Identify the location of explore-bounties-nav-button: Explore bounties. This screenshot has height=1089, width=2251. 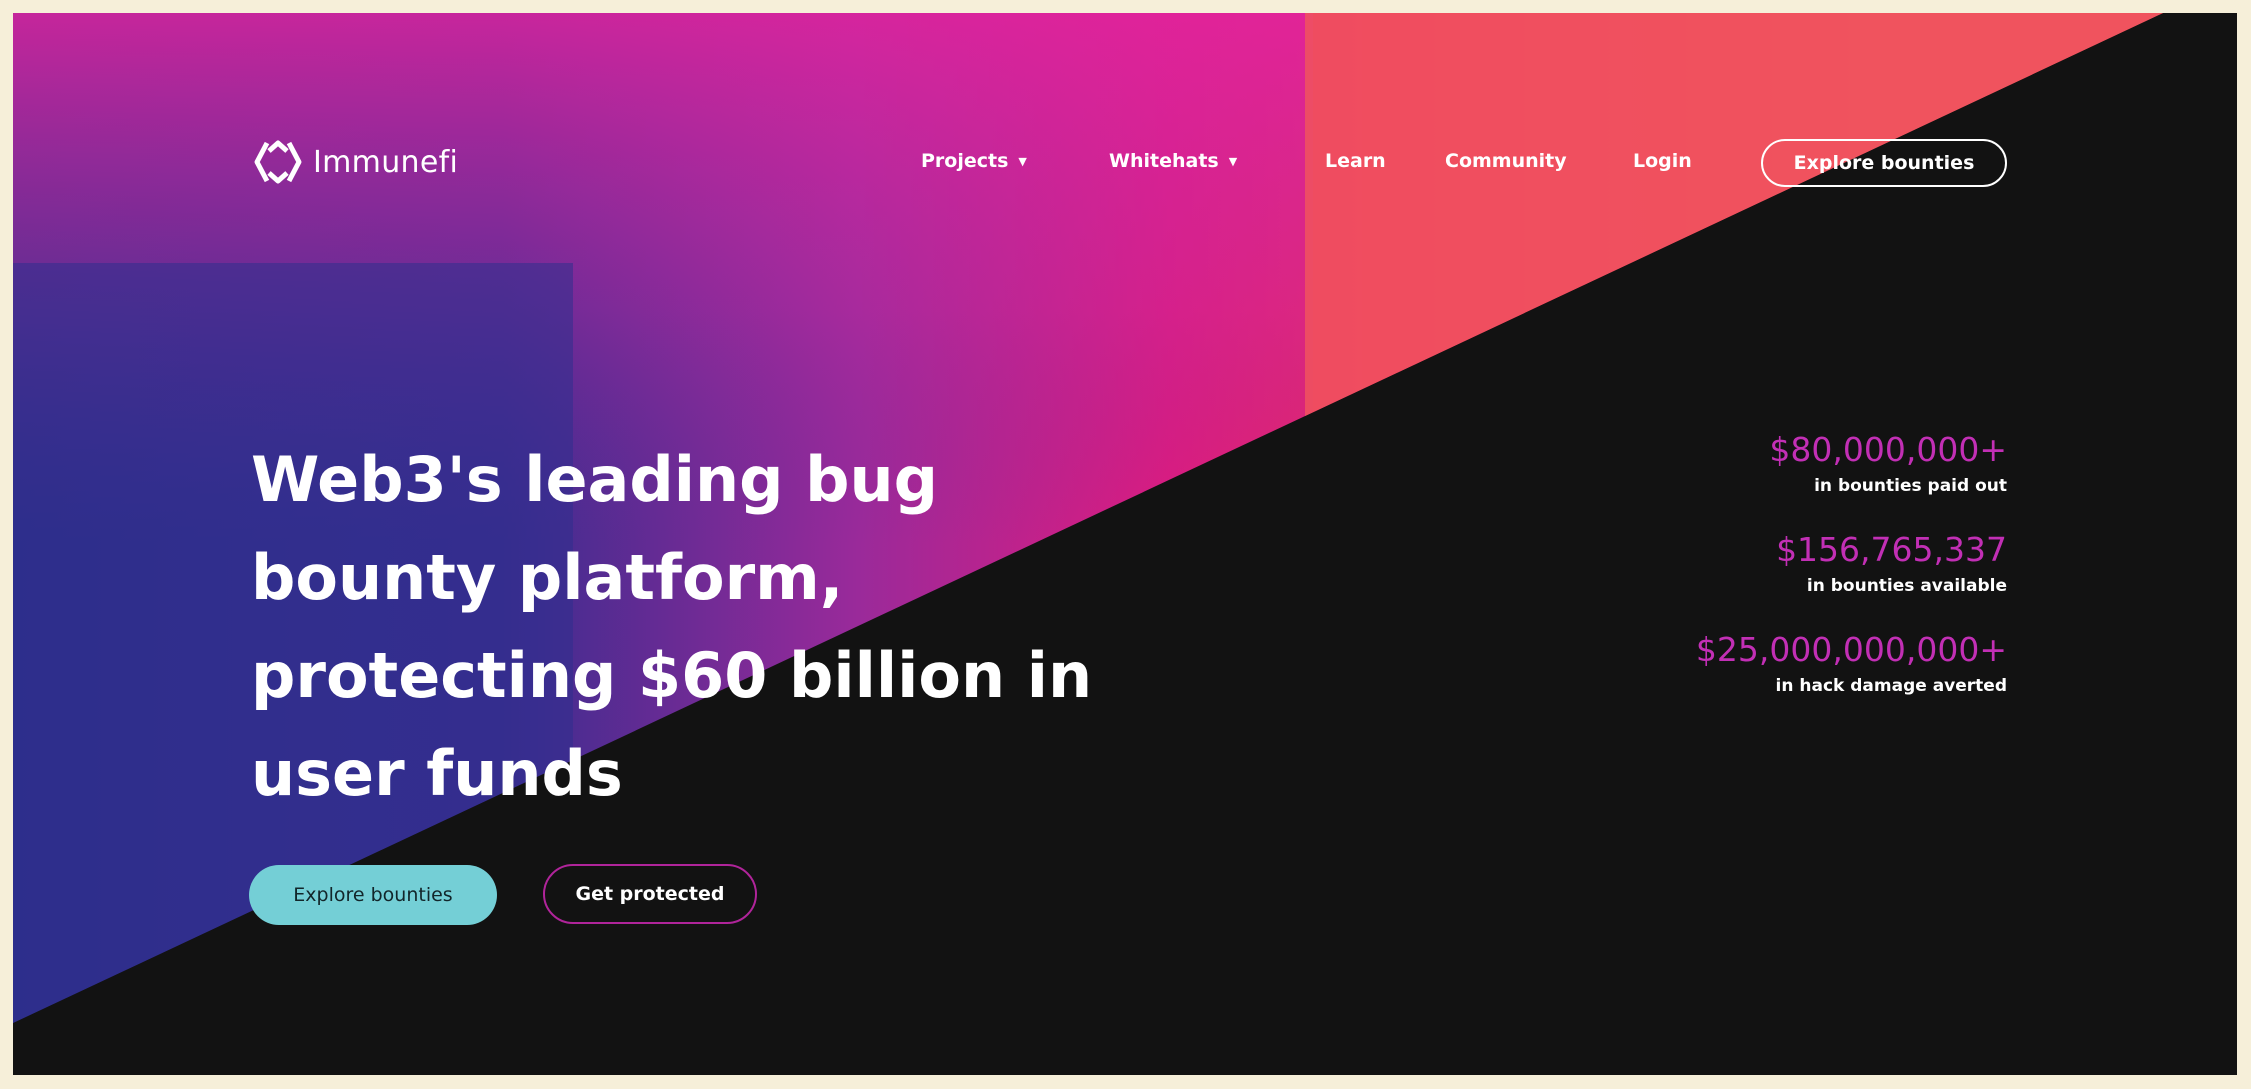
(1884, 163).